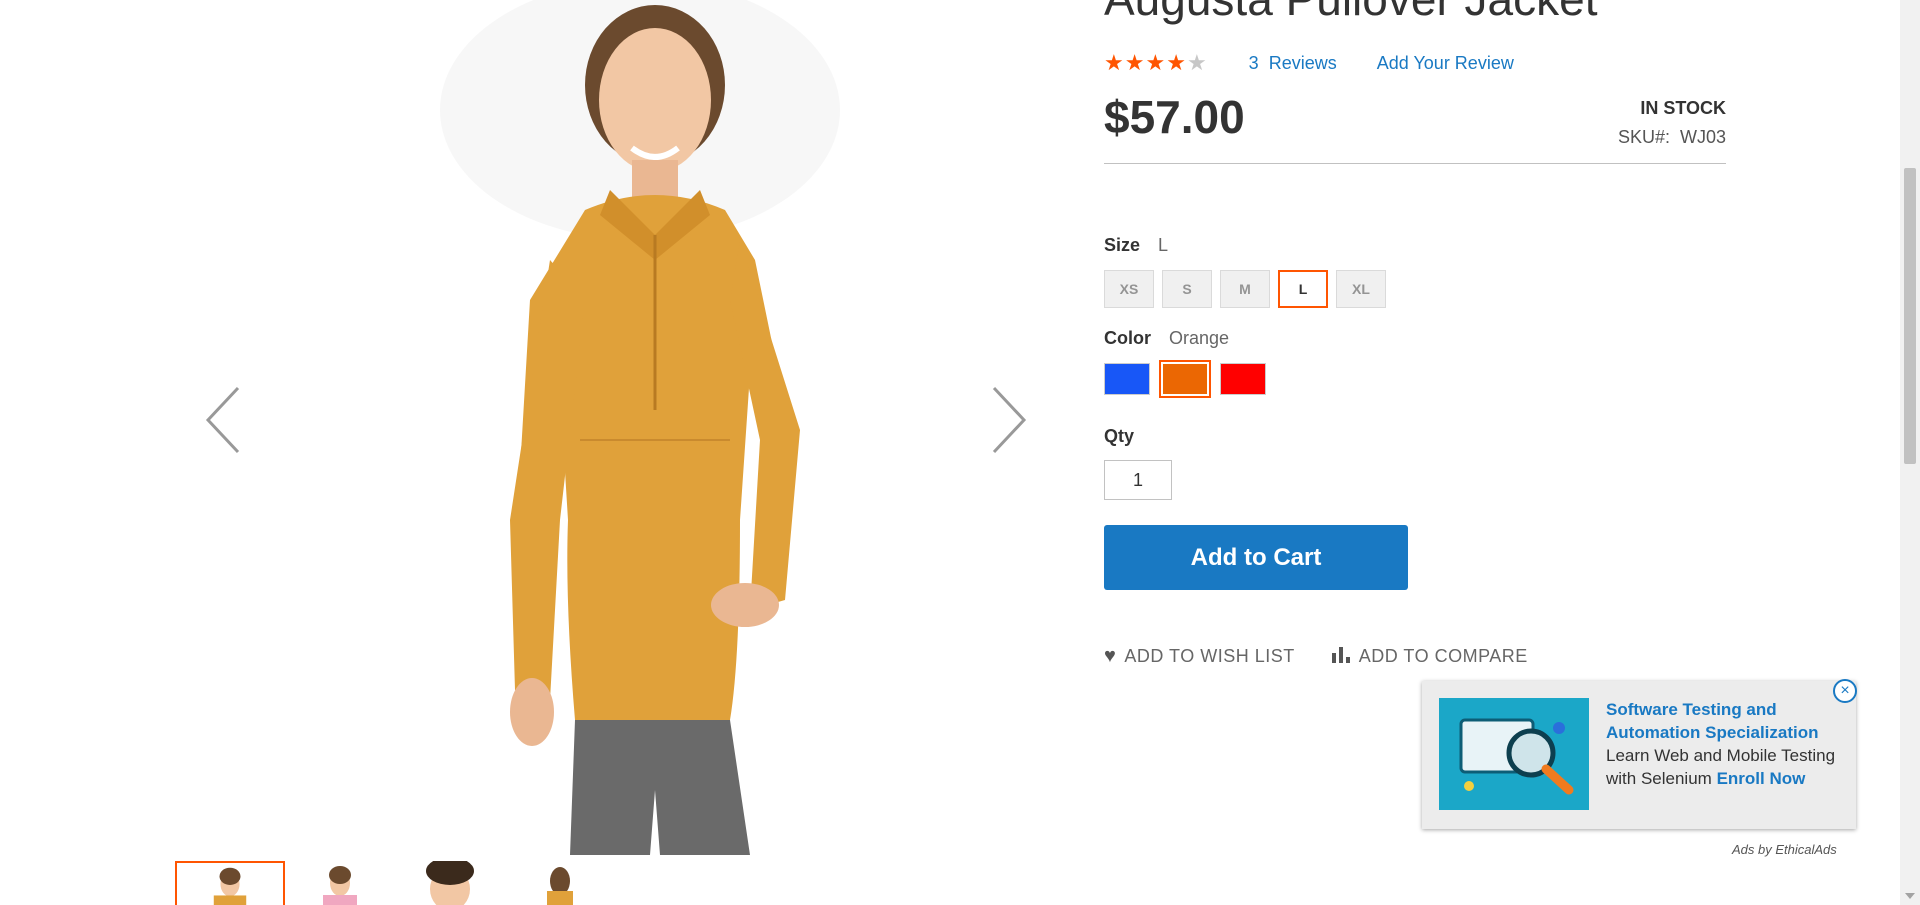 Image resolution: width=1920 pixels, height=905 pixels. I want to click on size-swatch-l: L, so click(1303, 289).